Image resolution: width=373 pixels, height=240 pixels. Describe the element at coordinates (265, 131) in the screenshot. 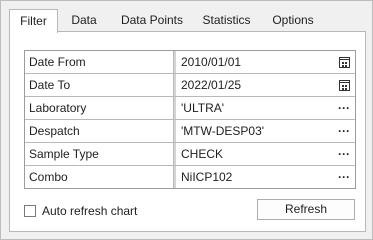

I see `despatch-field: 'MTW-DESP03'` at that location.